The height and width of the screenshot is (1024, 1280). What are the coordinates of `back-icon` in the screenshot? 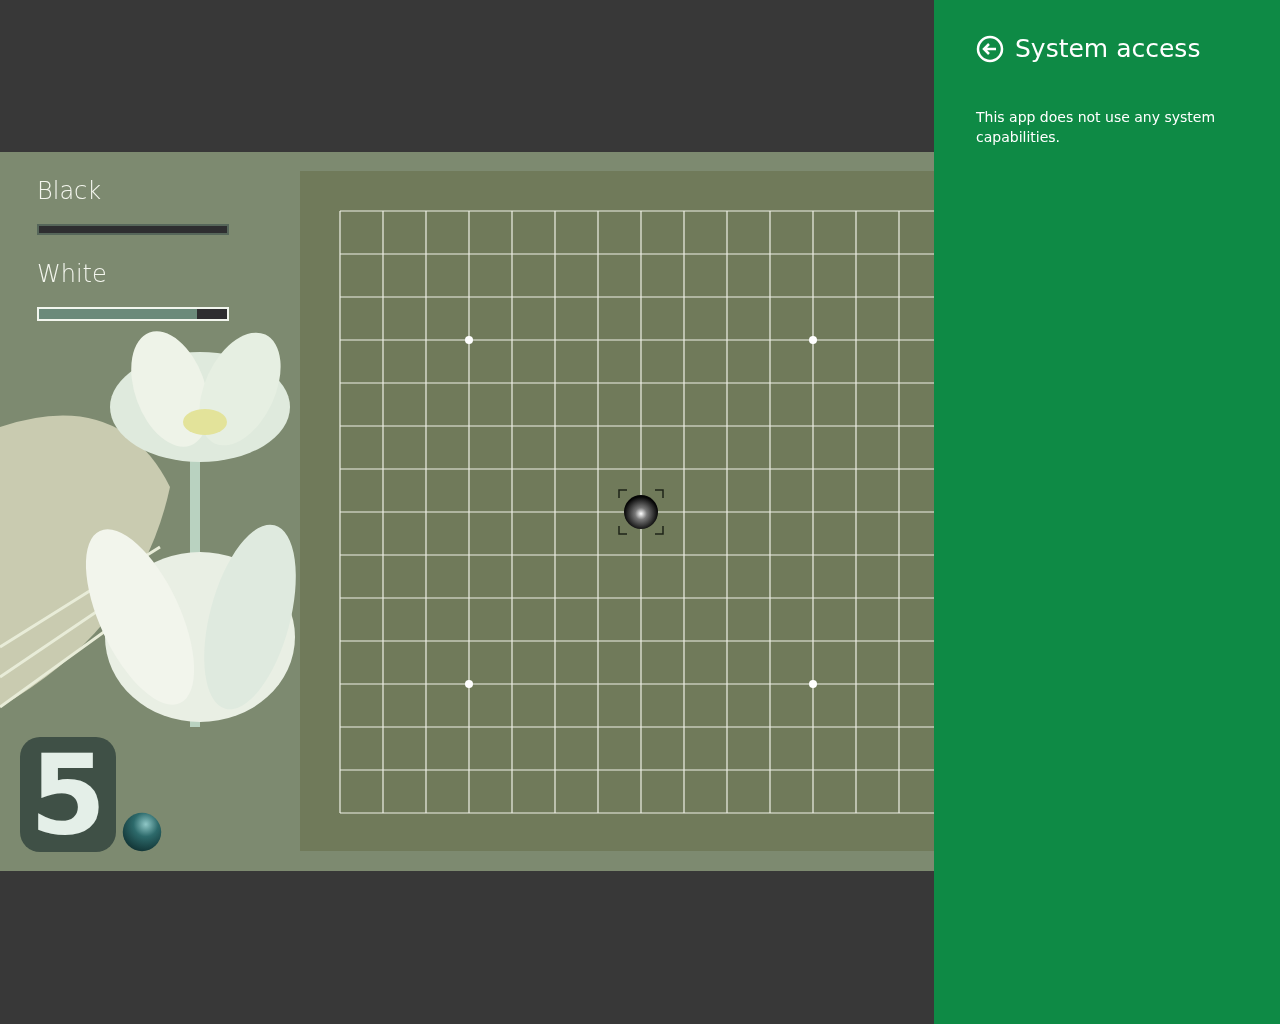 It's located at (990, 48).